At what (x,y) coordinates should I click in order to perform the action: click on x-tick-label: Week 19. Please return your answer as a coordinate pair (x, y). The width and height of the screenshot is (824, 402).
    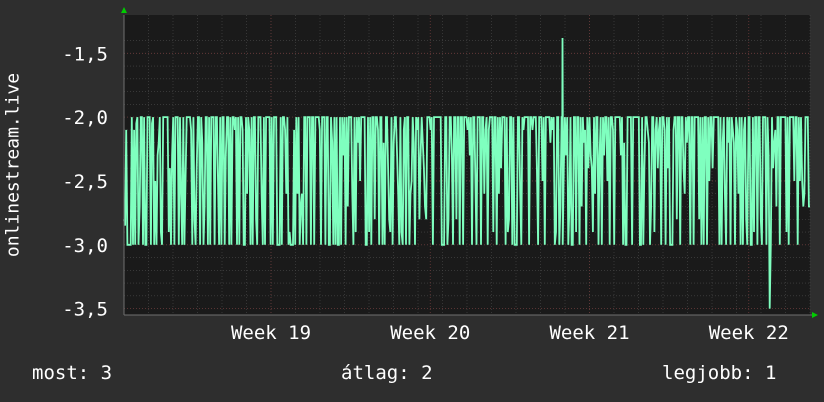
    Looking at the image, I should click on (271, 333).